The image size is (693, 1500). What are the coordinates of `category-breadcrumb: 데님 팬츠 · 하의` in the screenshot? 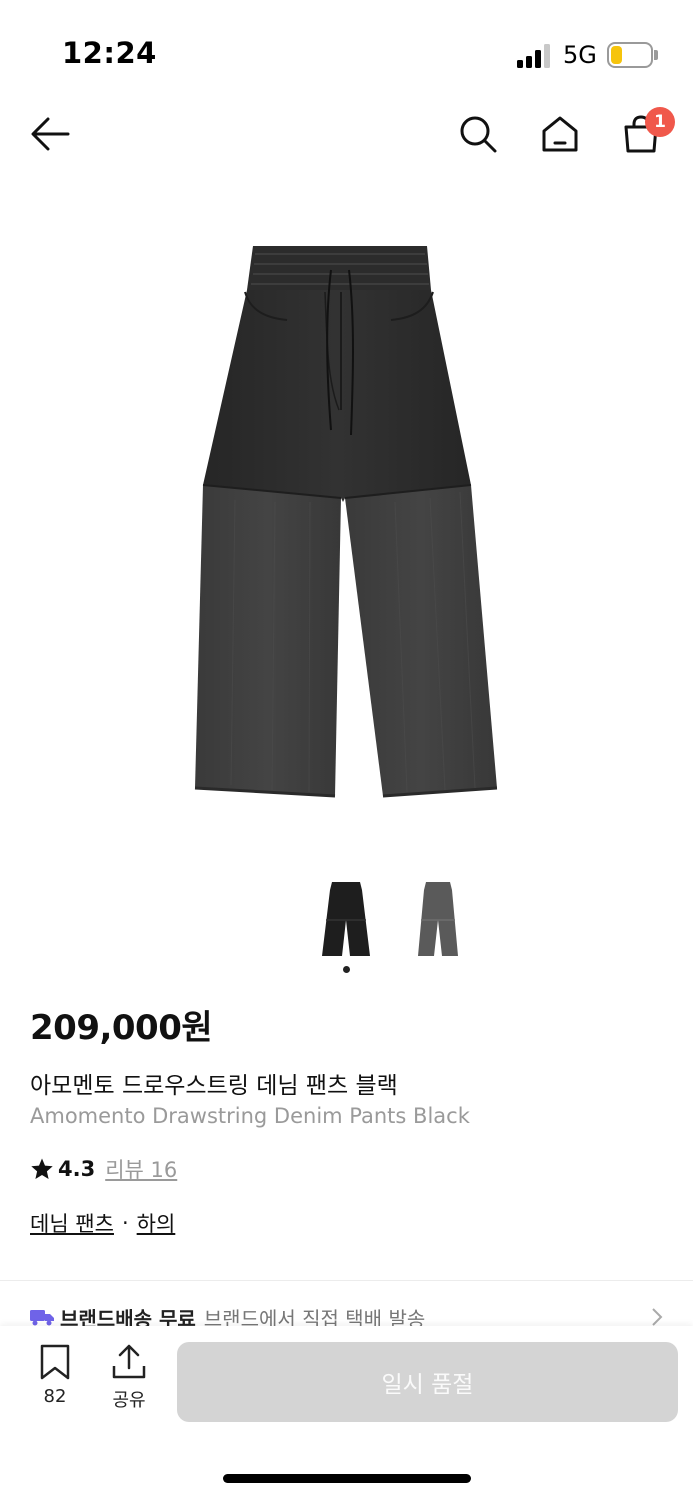 It's located at (102, 1223).